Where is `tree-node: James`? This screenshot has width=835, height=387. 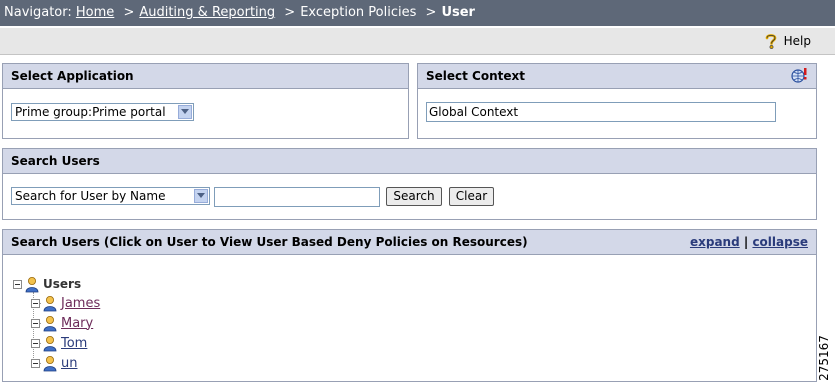
tree-node: James is located at coordinates (65, 303).